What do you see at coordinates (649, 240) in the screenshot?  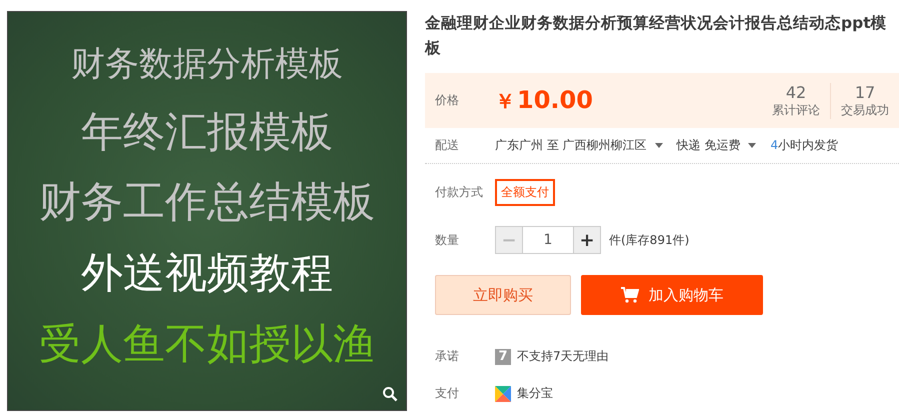 I see `stock-text: 件(库存891件)` at bounding box center [649, 240].